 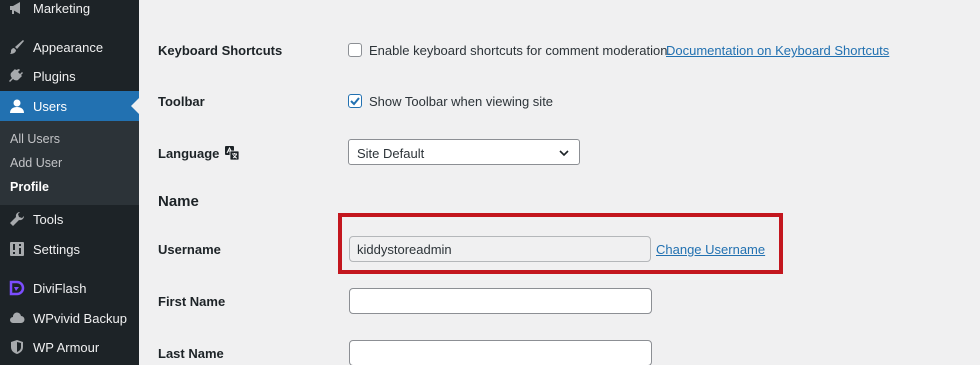 I want to click on settings-icon, so click(x=17, y=249).